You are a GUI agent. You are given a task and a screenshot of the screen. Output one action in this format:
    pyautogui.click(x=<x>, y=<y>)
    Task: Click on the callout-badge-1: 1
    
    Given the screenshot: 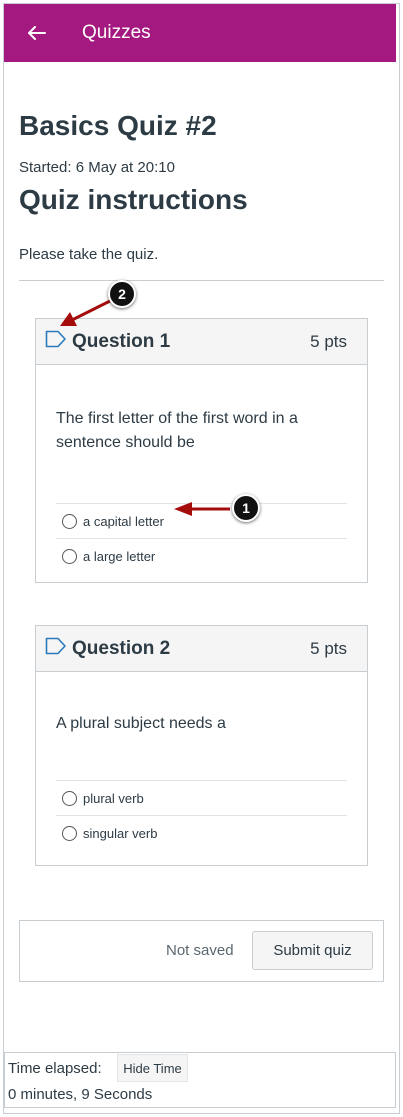 What is the action you would take?
    pyautogui.click(x=246, y=508)
    